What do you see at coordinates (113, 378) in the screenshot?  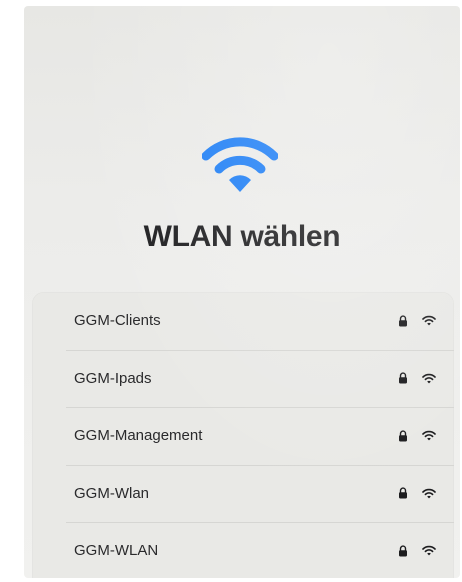 I see `network-name: GGM-Ipads` at bounding box center [113, 378].